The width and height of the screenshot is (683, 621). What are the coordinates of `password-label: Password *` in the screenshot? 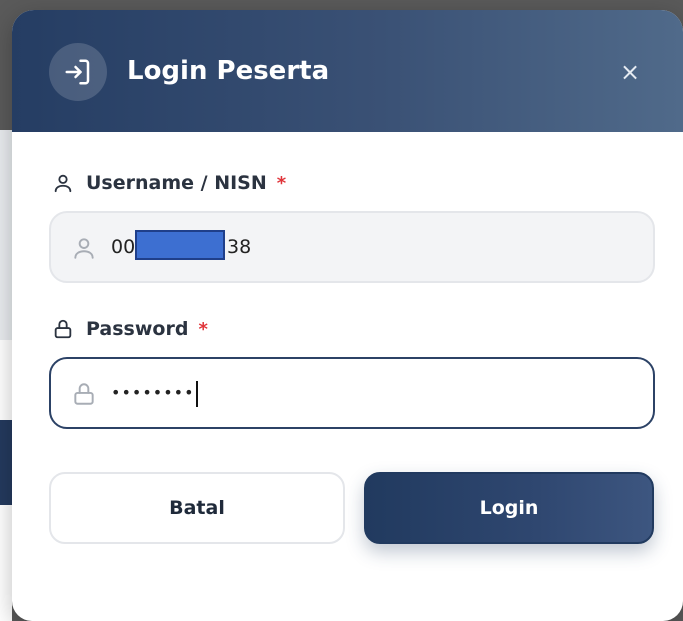 It's located at (130, 329).